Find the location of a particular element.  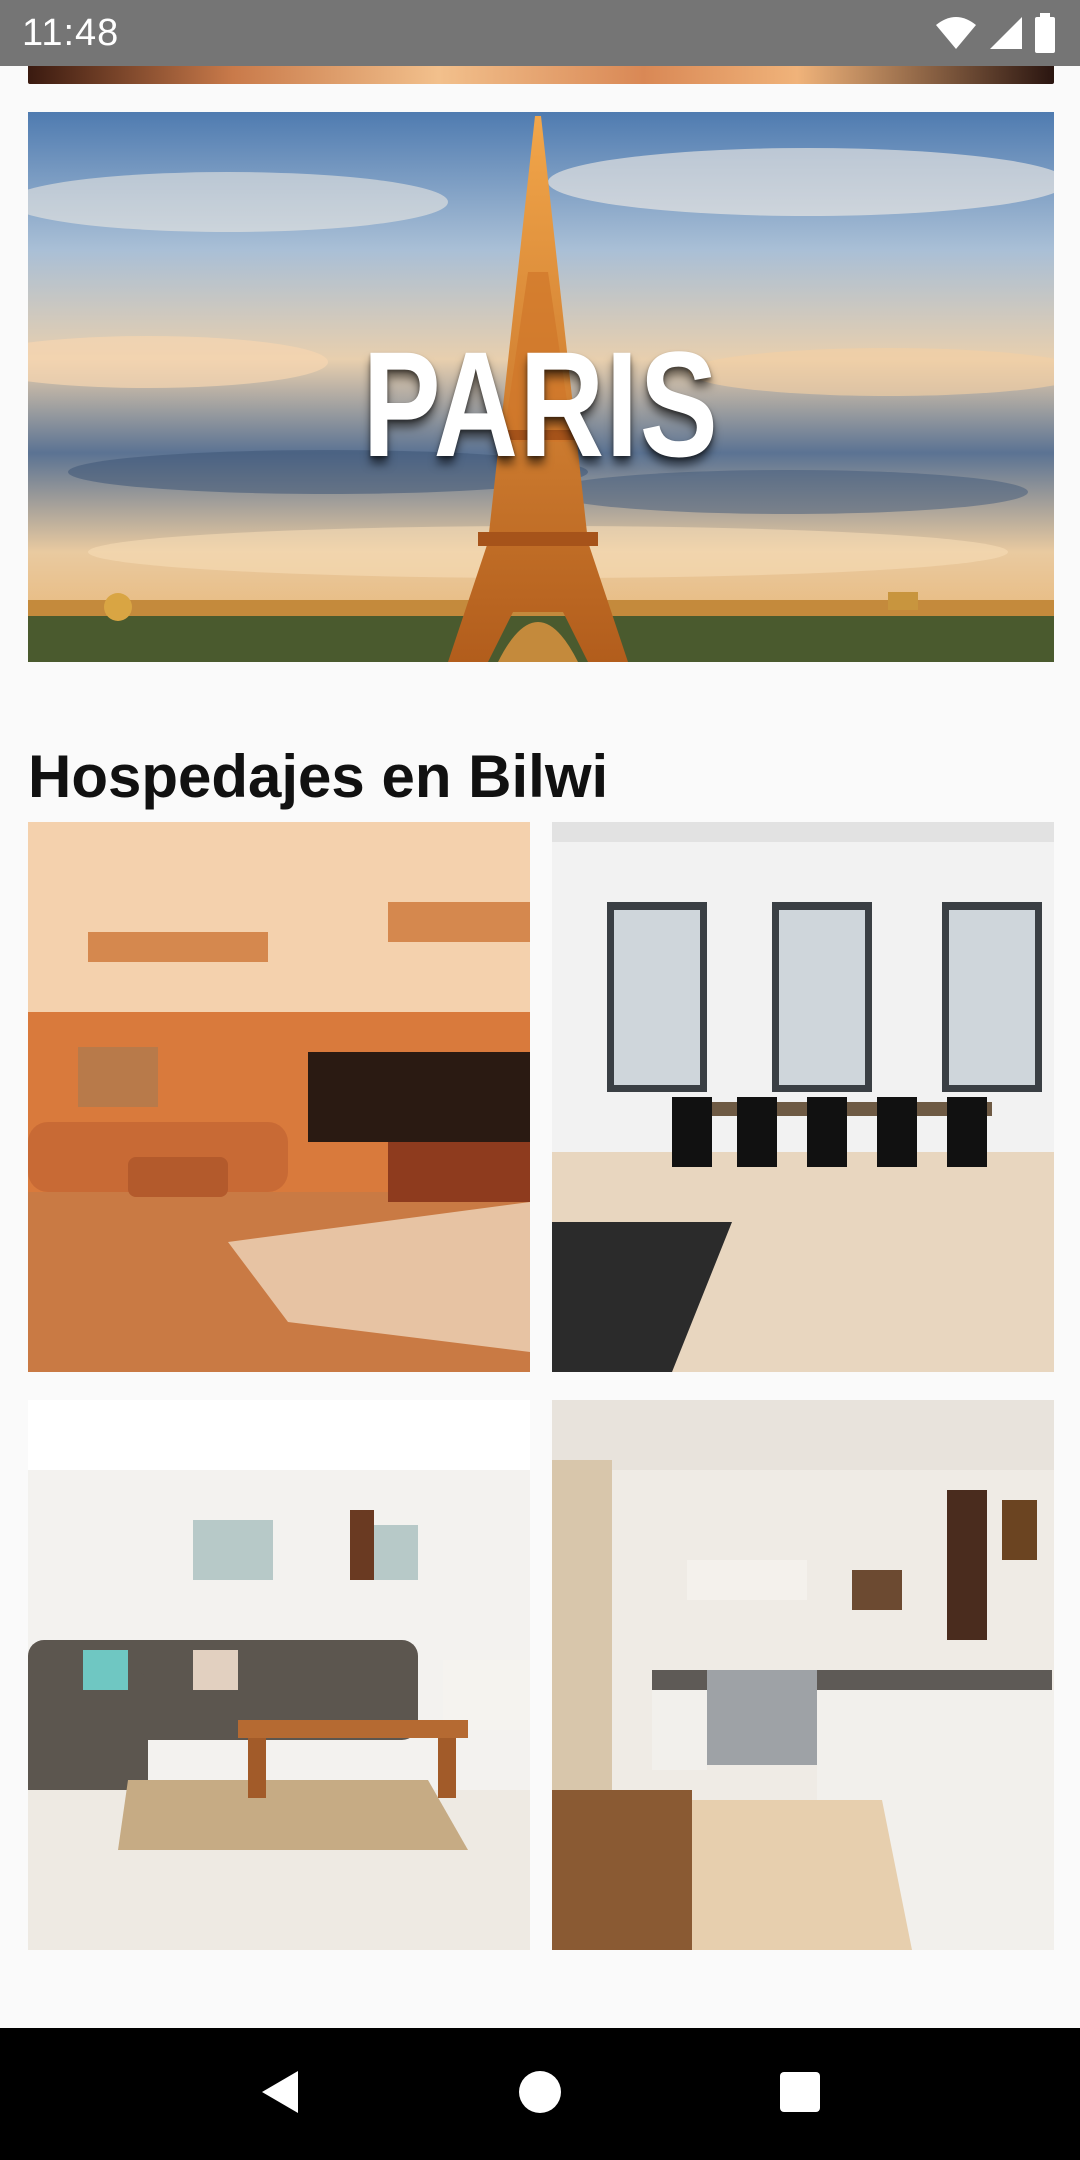

living-room-sofa-photo is located at coordinates (279, 1675).